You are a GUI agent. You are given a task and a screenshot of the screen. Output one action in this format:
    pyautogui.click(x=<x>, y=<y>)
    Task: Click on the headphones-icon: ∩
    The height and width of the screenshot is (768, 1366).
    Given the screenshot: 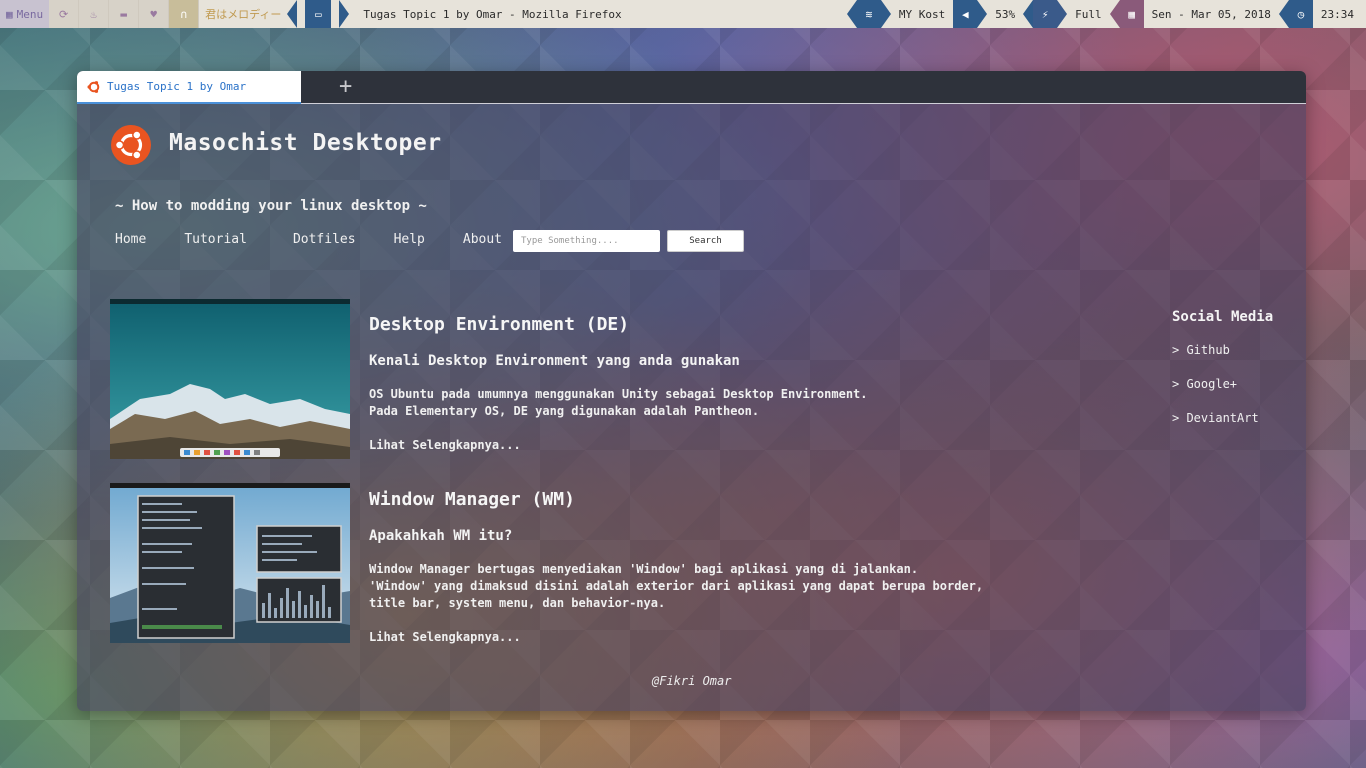 What is the action you would take?
    pyautogui.click(x=183, y=14)
    